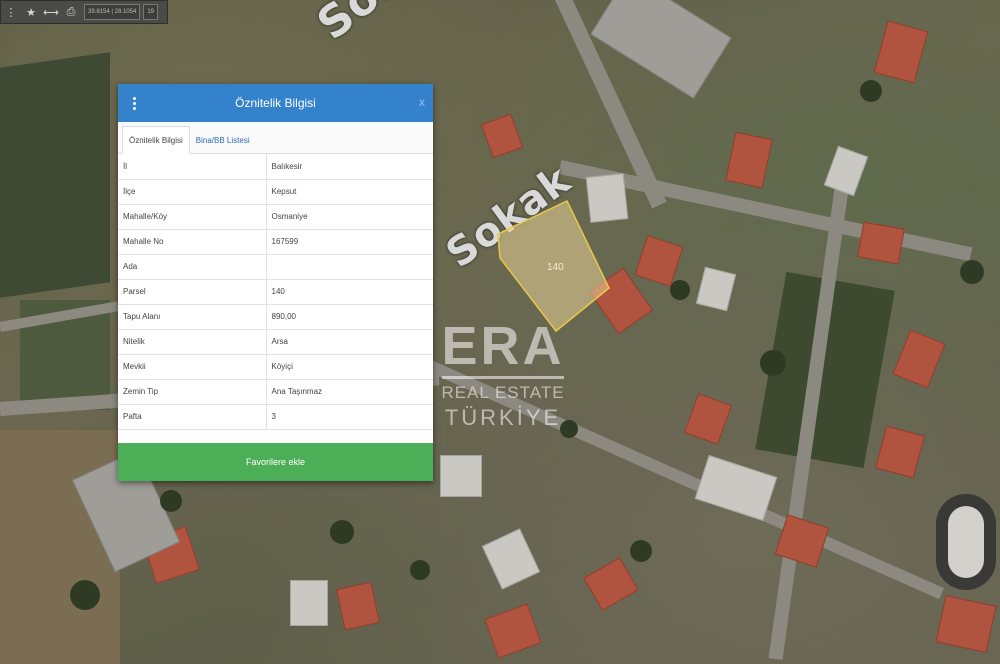 The width and height of the screenshot is (1000, 664). Describe the element at coordinates (150, 12) in the screenshot. I see `zoom-field: 19` at that location.